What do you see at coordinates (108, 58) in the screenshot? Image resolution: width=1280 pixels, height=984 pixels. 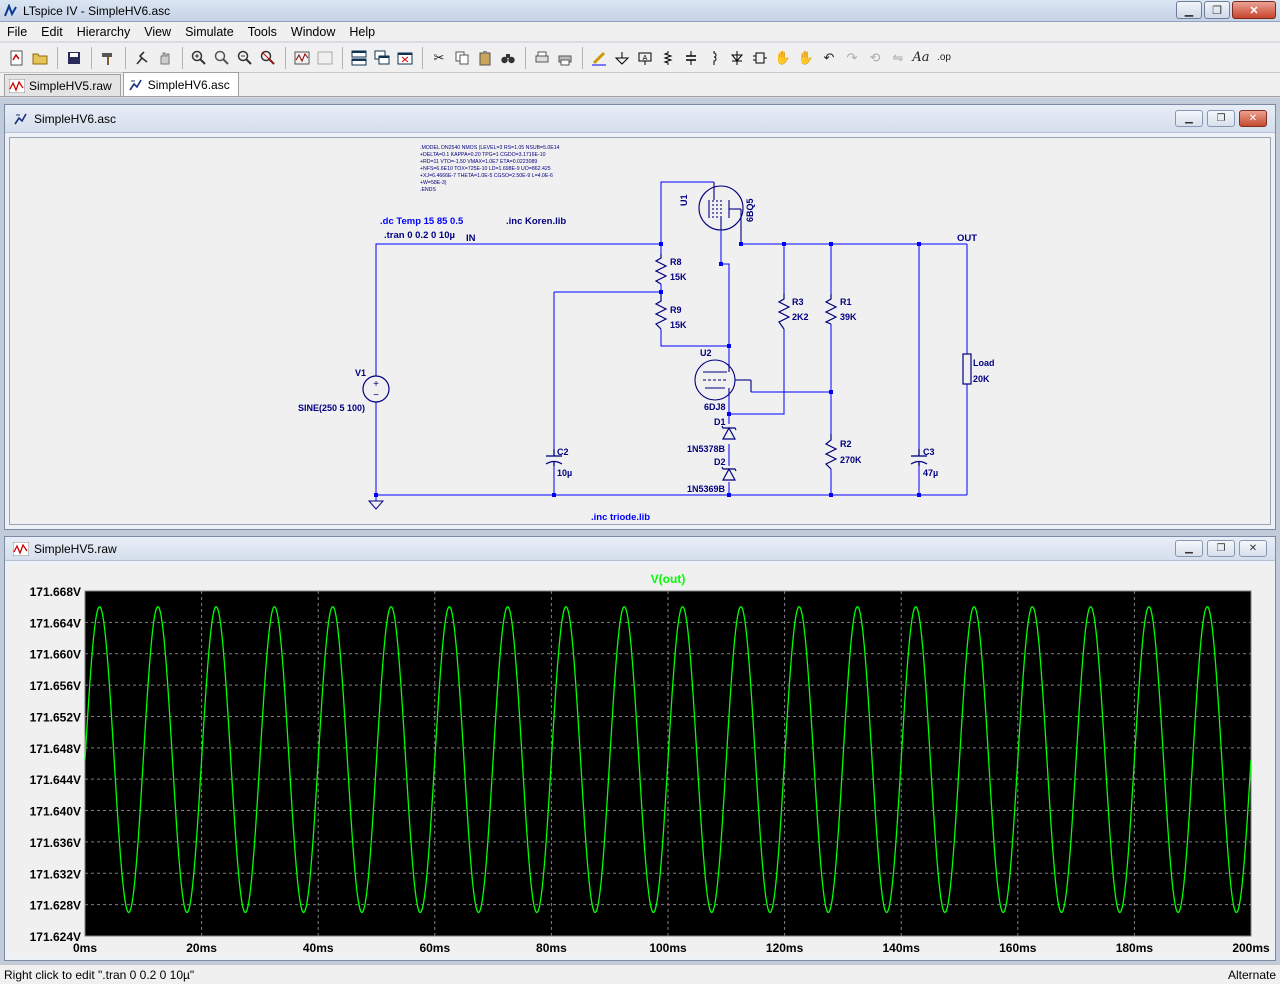 I see `control-panel-hammer-icon` at bounding box center [108, 58].